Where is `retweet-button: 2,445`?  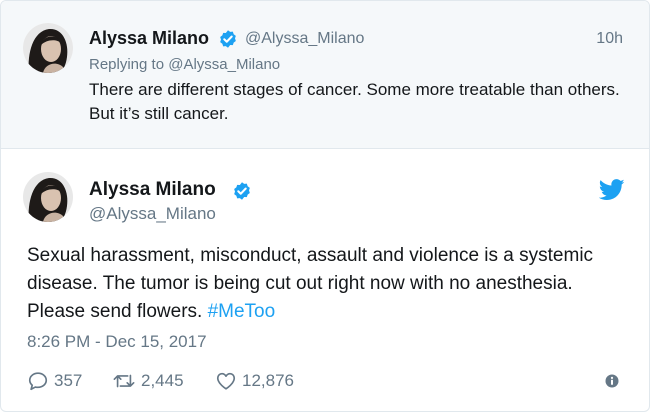
retweet-button: 2,445 is located at coordinates (148, 381).